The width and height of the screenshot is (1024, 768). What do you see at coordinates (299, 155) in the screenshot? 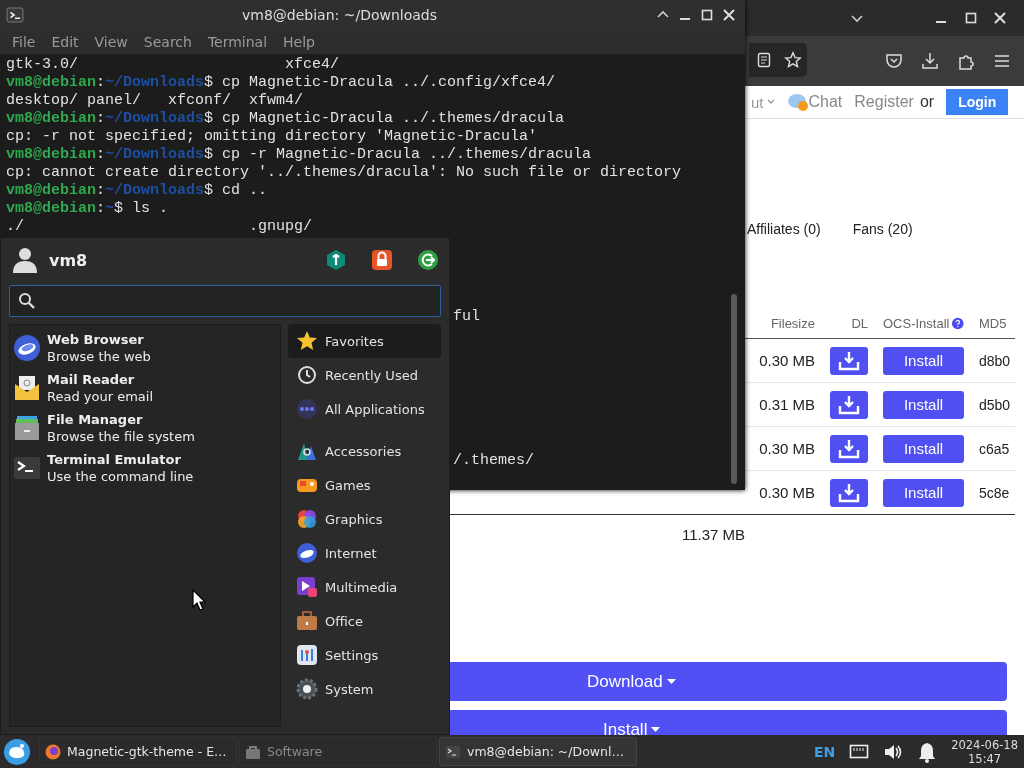
I see `prompt-line: vm8@debian:~/Downloads$ cp -r Magnetic-Dracula ../.themes/dracula` at bounding box center [299, 155].